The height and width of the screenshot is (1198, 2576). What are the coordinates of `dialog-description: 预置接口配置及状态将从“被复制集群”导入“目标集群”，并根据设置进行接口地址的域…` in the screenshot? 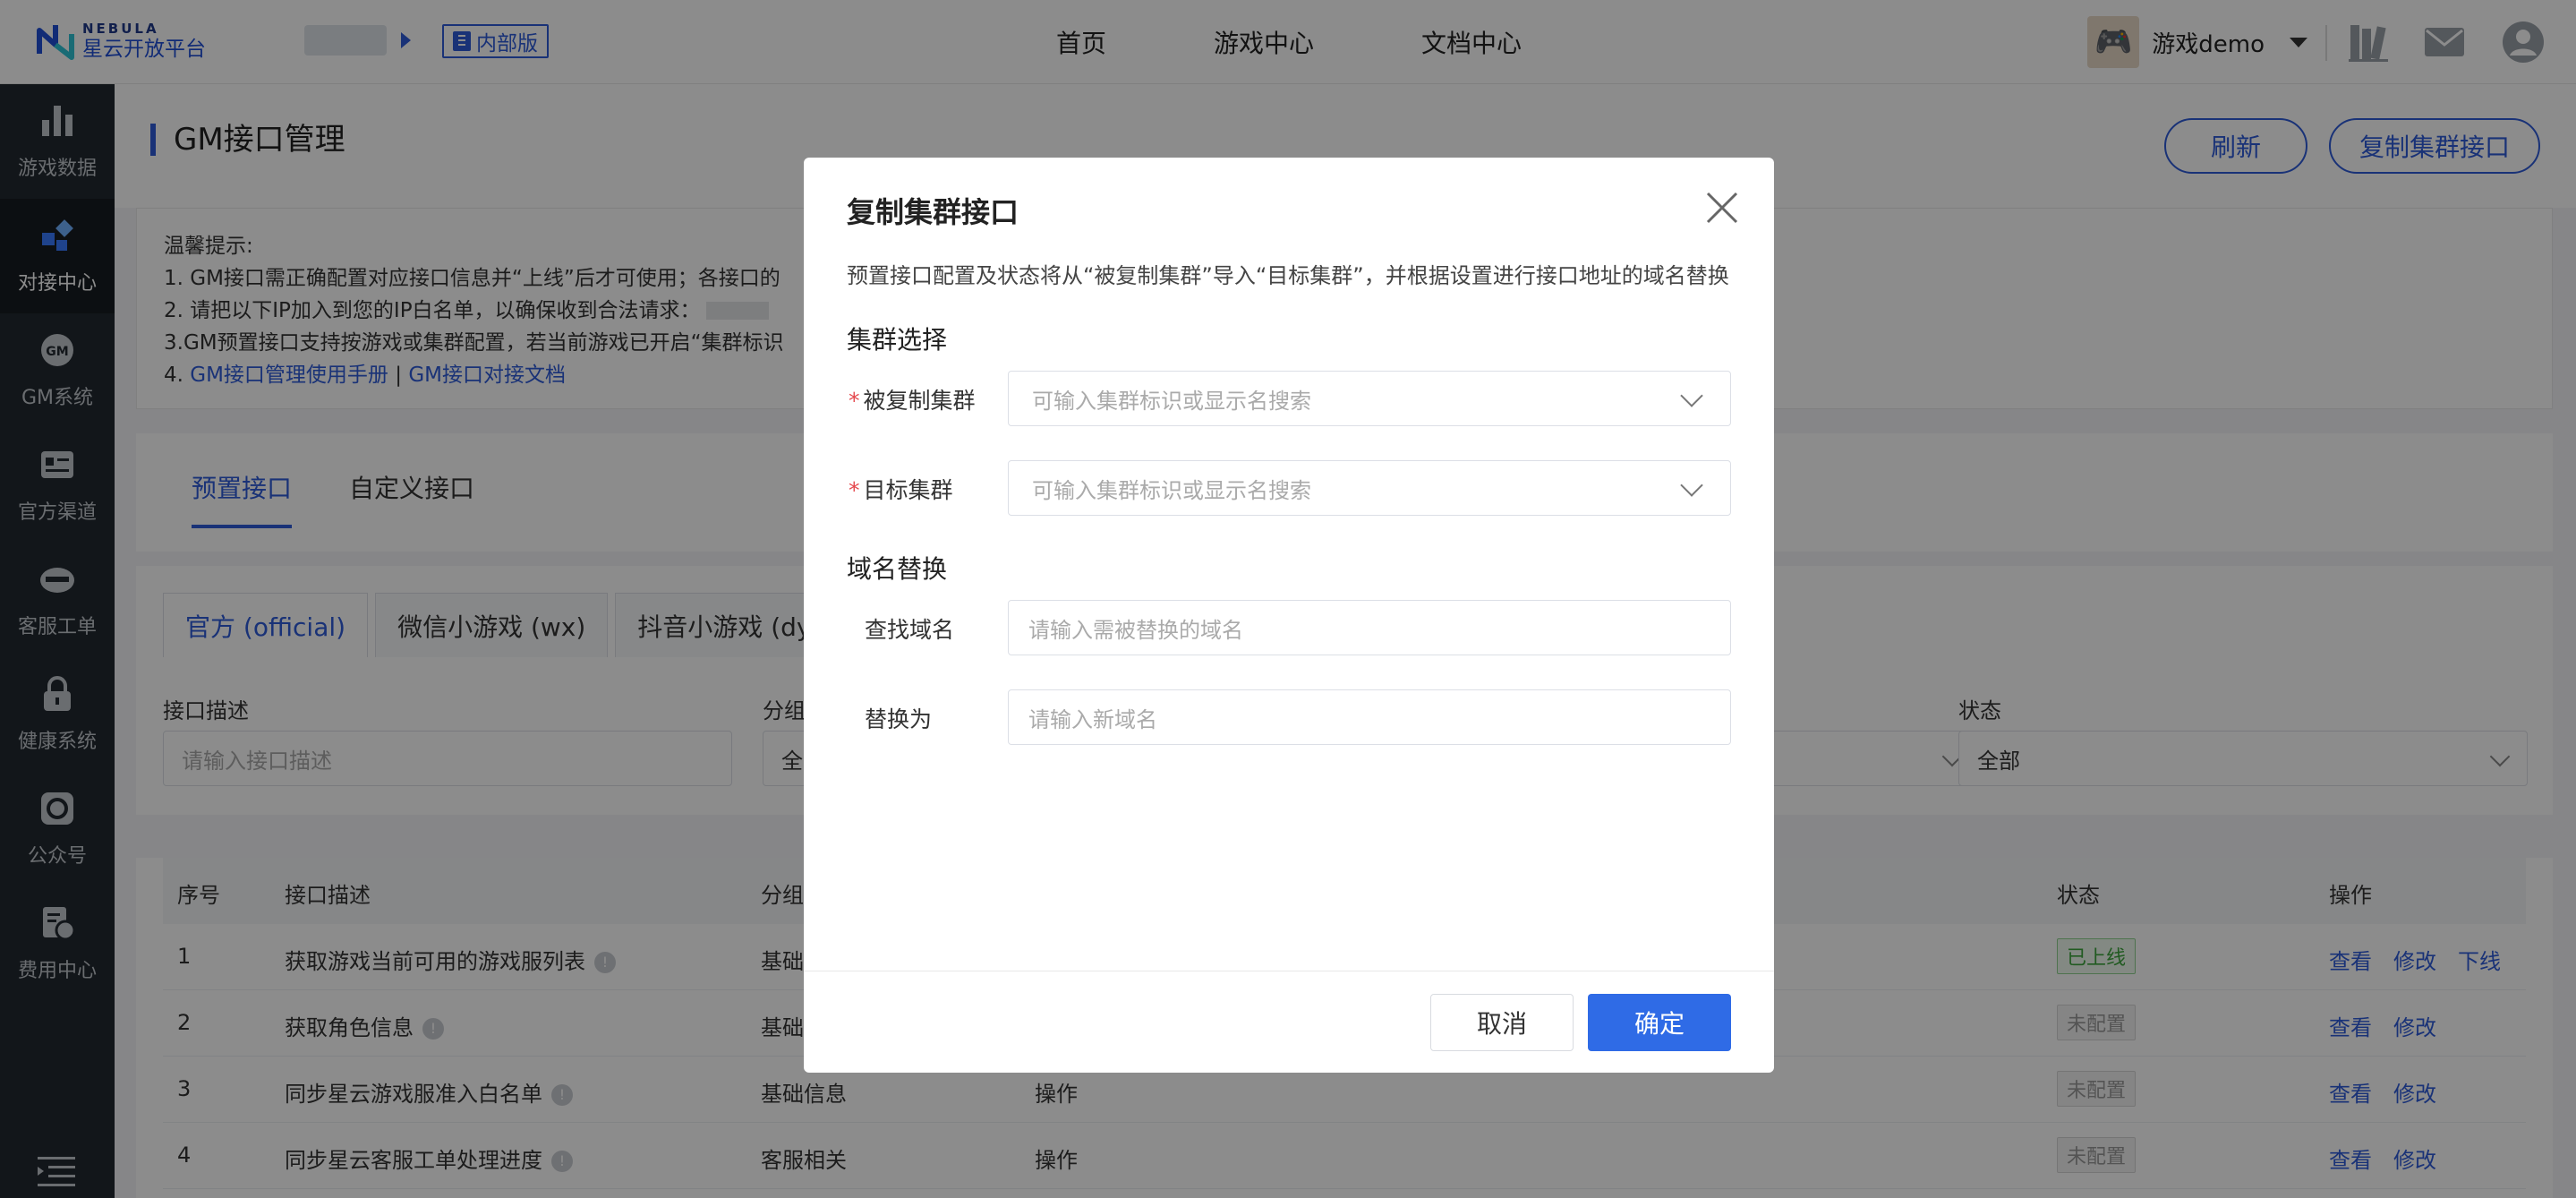 It's located at (1288, 275).